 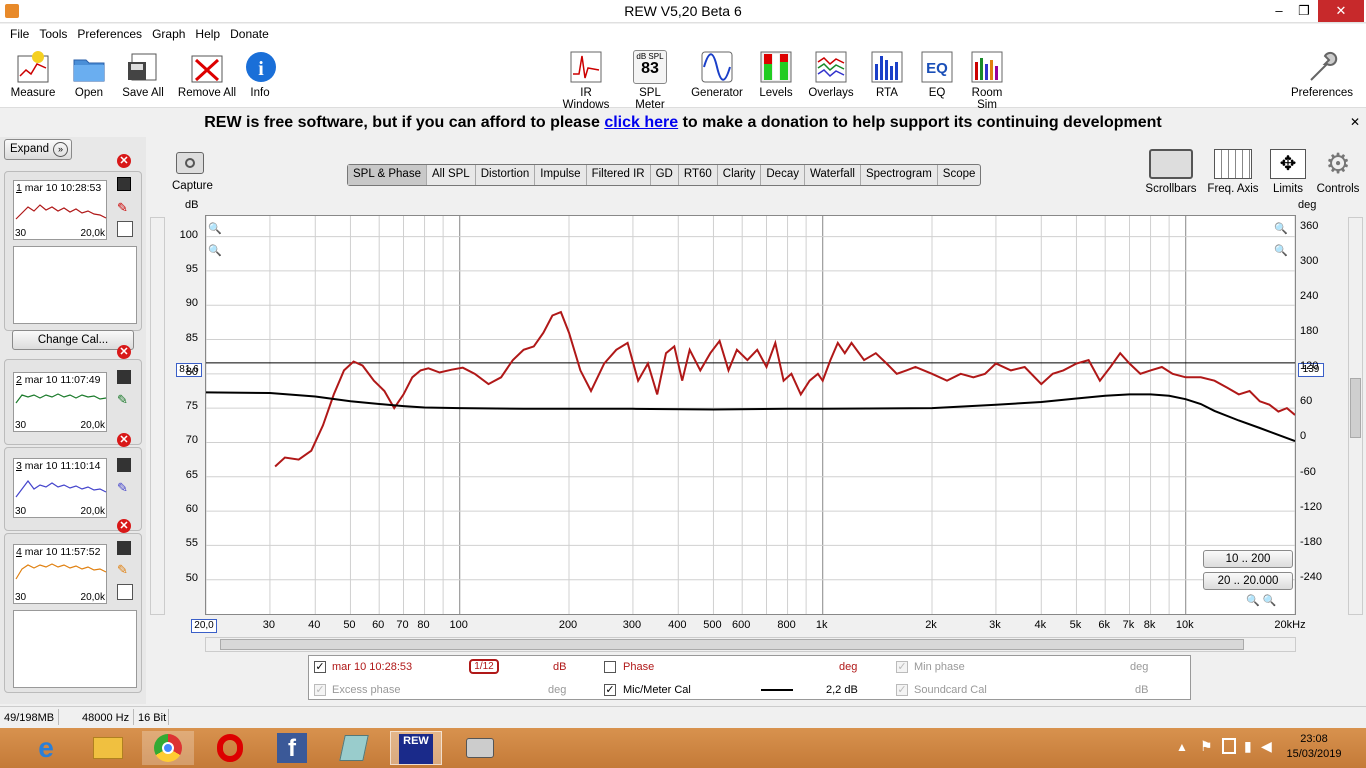 I want to click on battery-icon, so click(x=1229, y=746).